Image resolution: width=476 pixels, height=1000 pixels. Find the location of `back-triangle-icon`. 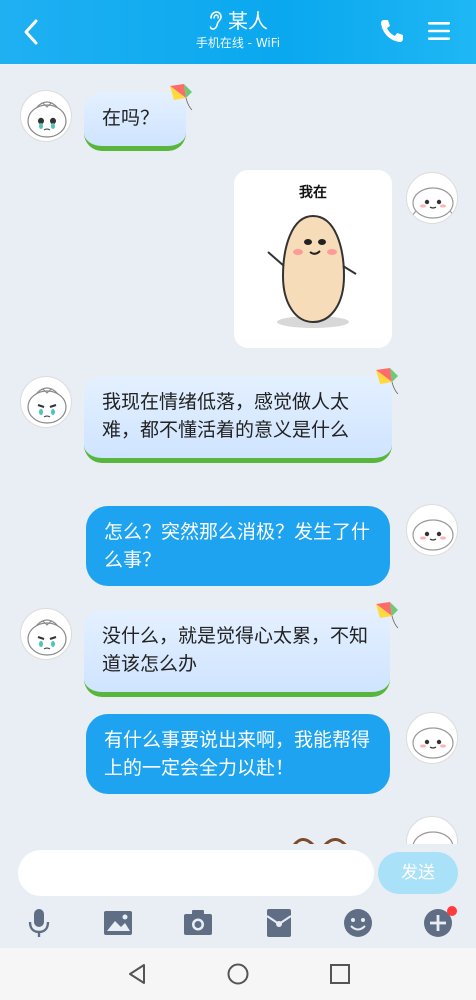

back-triangle-icon is located at coordinates (138, 974).